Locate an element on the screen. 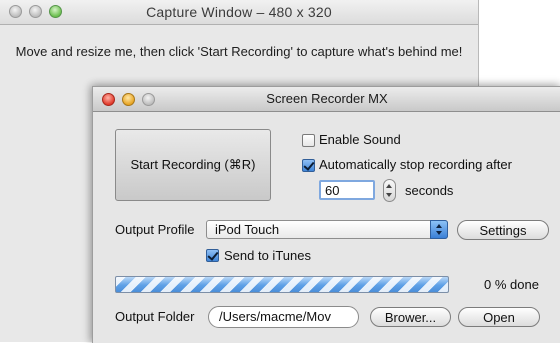 This screenshot has height=343, width=560. start-recording-button: Start Recording (⌘R) is located at coordinates (193, 165).